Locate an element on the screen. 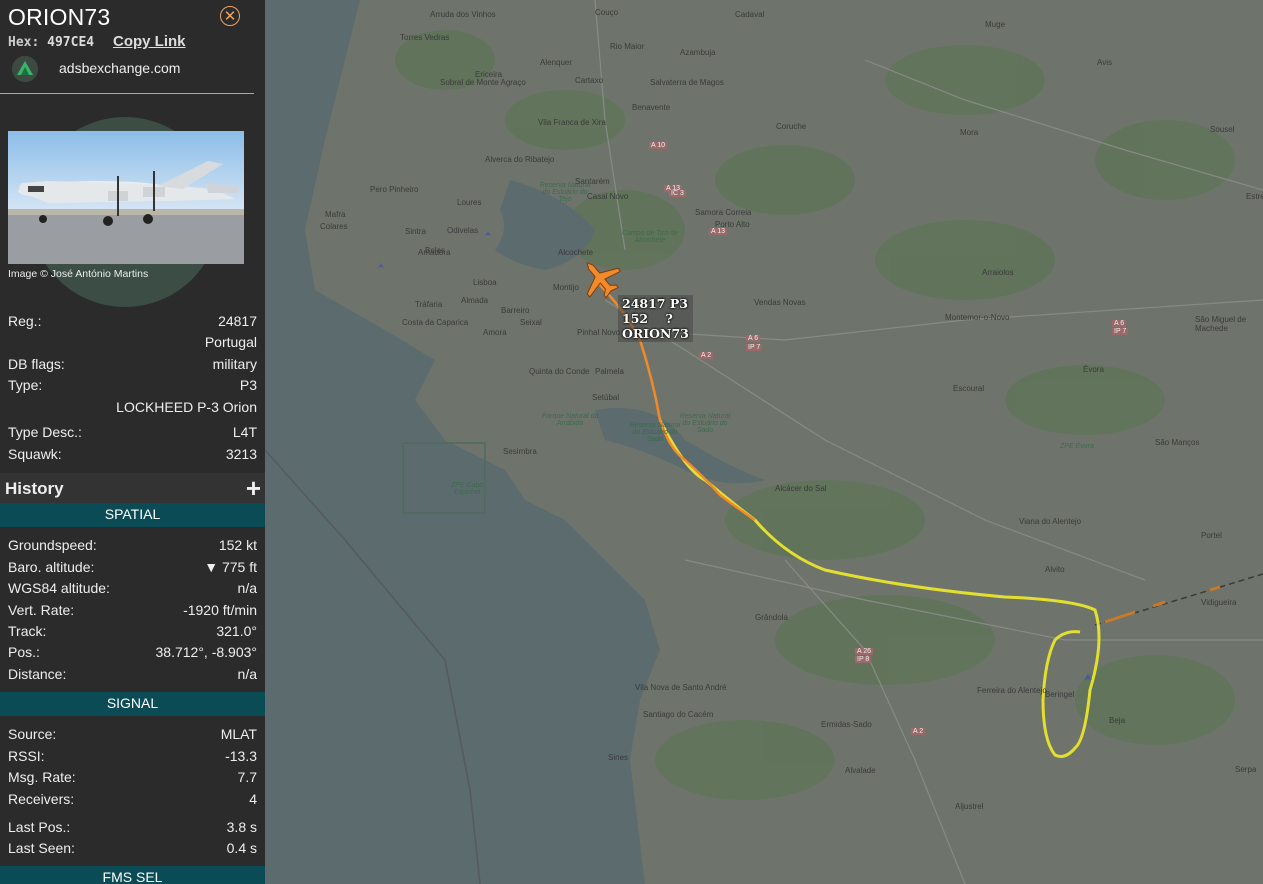  signal-label: Receivers: is located at coordinates (41, 799).